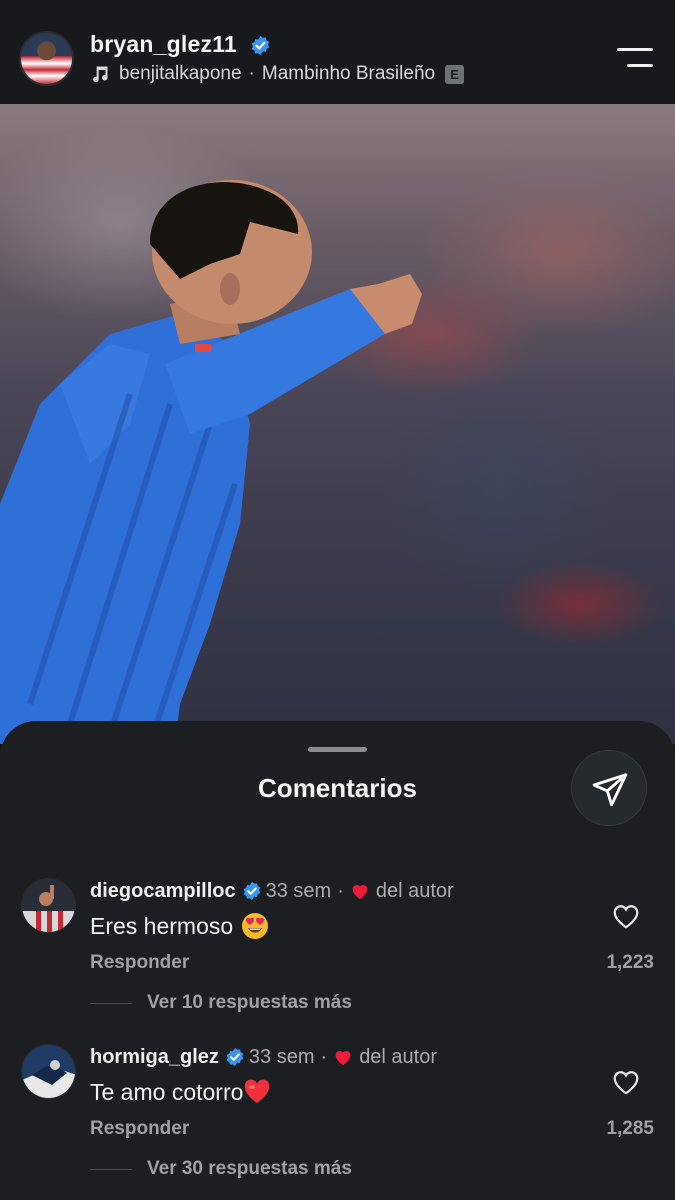 The height and width of the screenshot is (1200, 675). What do you see at coordinates (180, 73) in the screenshot?
I see `music-artist: benjitalkapone` at bounding box center [180, 73].